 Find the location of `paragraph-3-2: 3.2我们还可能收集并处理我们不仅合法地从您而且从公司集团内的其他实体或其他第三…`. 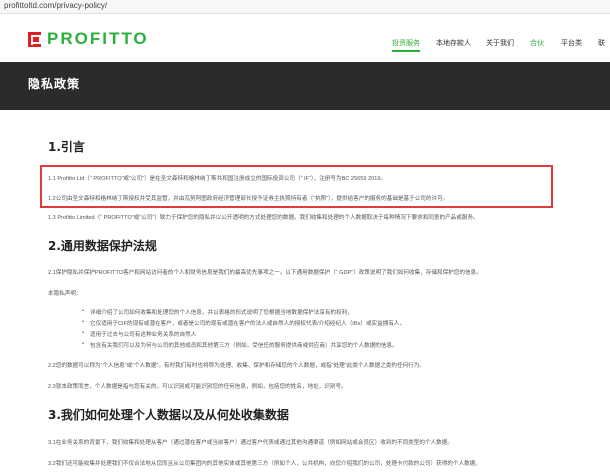

paragraph-3-2: 3.2我们还可能收集并处理我们不仅合法地从您而且从公司集团内的其他实体或其他第三… is located at coordinates (264, 464).